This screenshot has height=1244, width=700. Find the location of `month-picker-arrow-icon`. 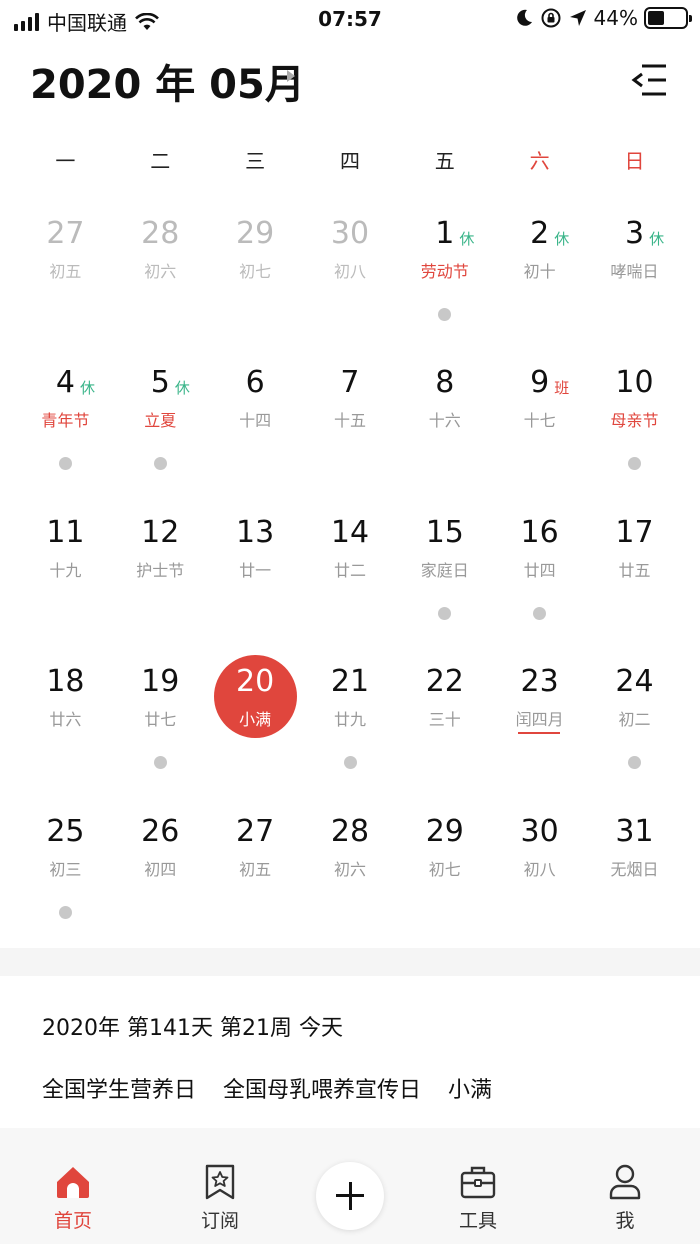

month-picker-arrow-icon is located at coordinates (291, 76).